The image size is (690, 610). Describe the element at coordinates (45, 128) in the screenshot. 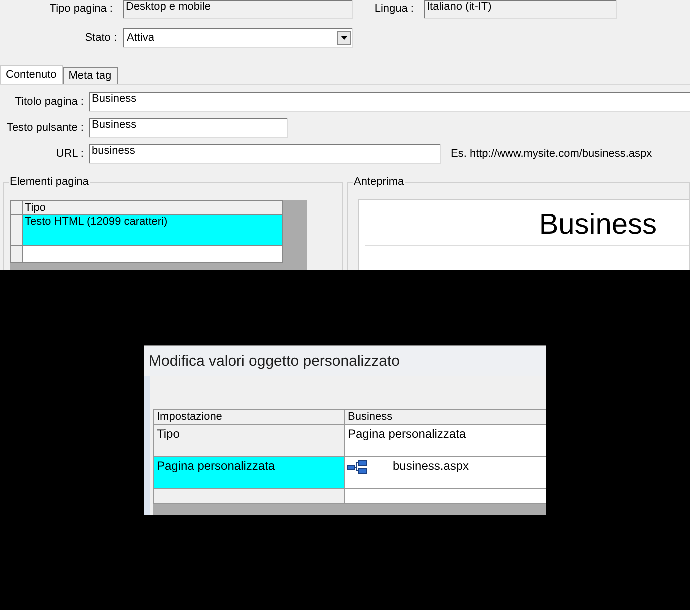

I see `field-label: Testo pulsante :` at that location.